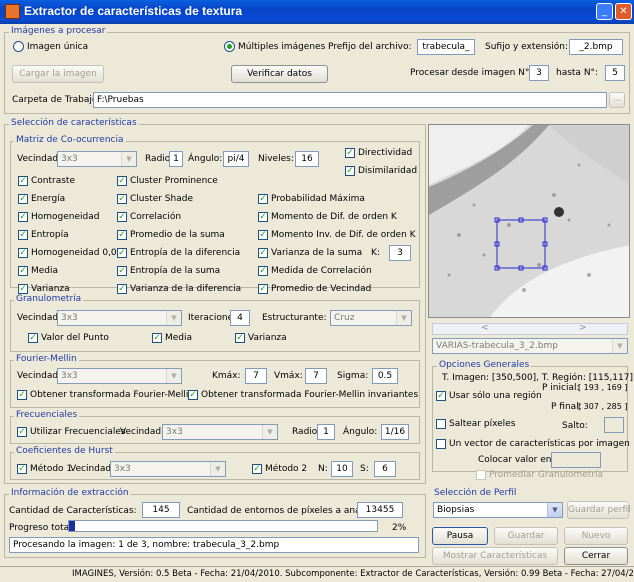  What do you see at coordinates (45, 271) in the screenshot?
I see `feature-label: Media` at bounding box center [45, 271].